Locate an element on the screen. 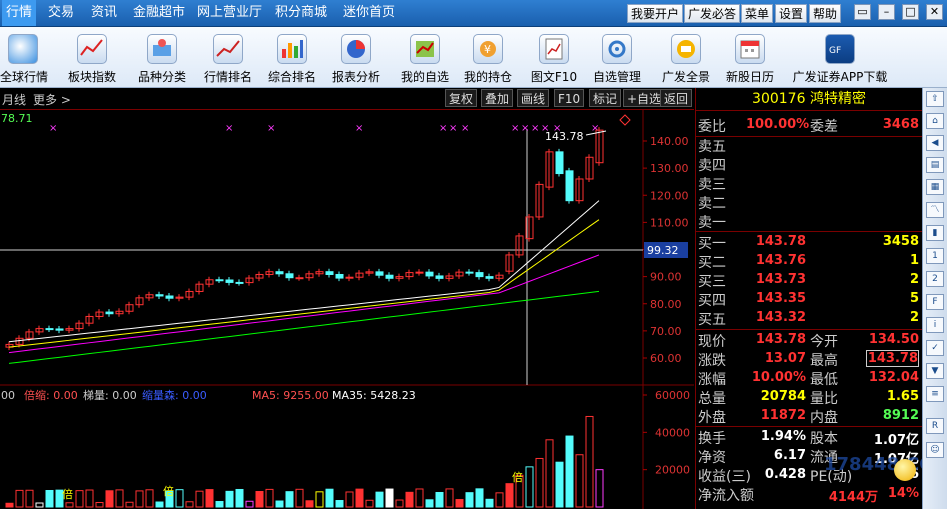 Image resolution: width=947 pixels, height=509 pixels. globe-icon is located at coordinates (23, 49).